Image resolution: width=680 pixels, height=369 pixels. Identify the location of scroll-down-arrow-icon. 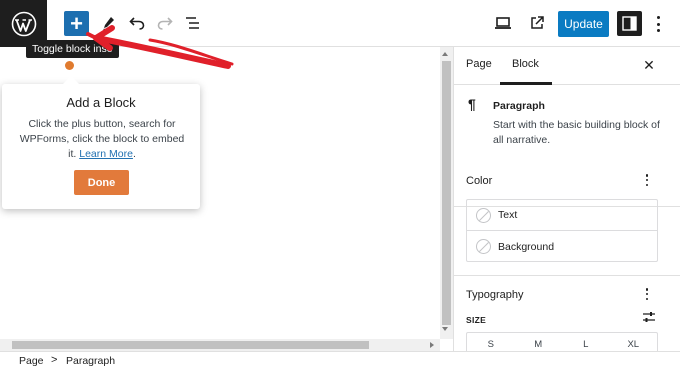
(445, 329).